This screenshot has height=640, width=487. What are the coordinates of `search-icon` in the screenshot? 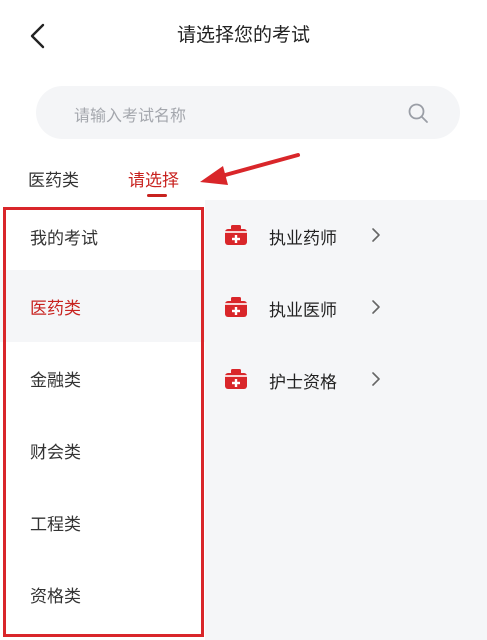 It's located at (418, 113).